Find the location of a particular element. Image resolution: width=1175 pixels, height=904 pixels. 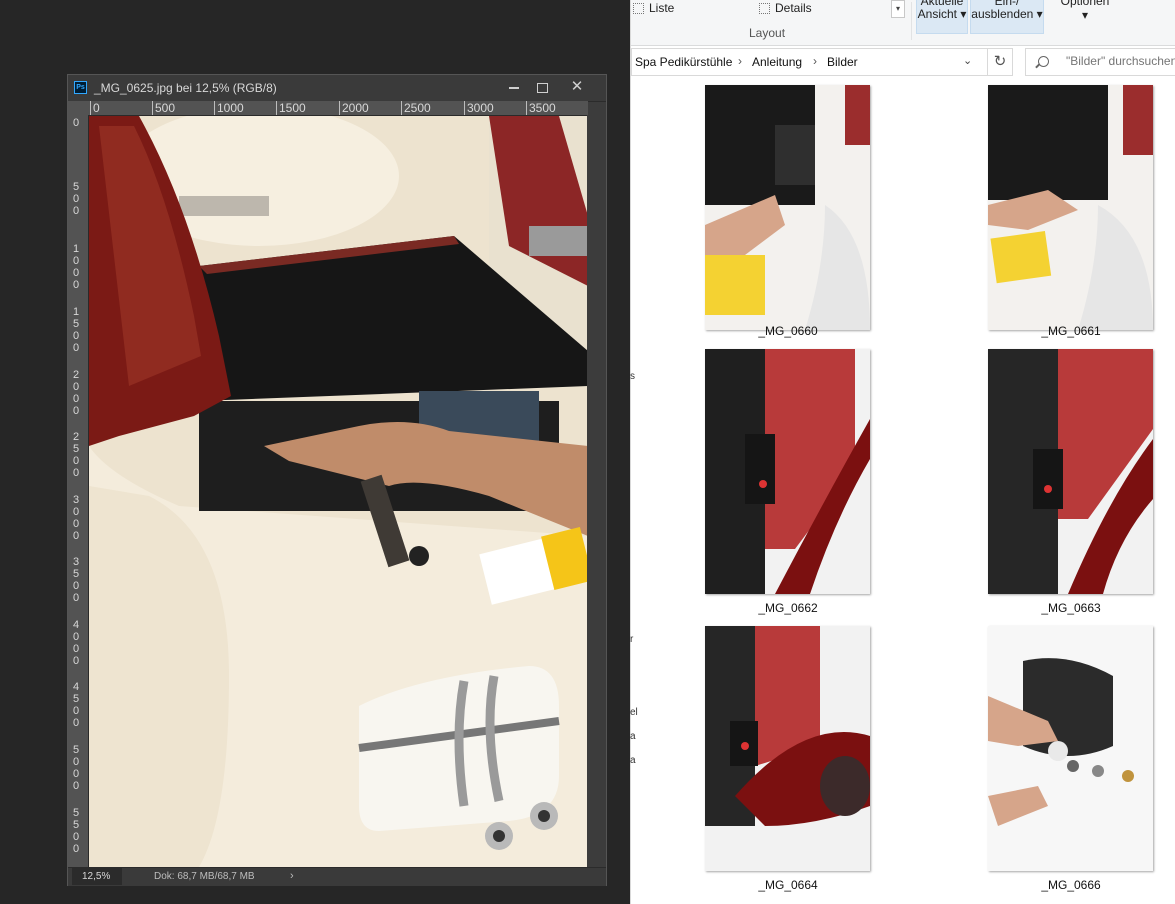

document-statusbar: 12,5% Dok: 68,7 MB/68,7 MB › is located at coordinates (337, 876).